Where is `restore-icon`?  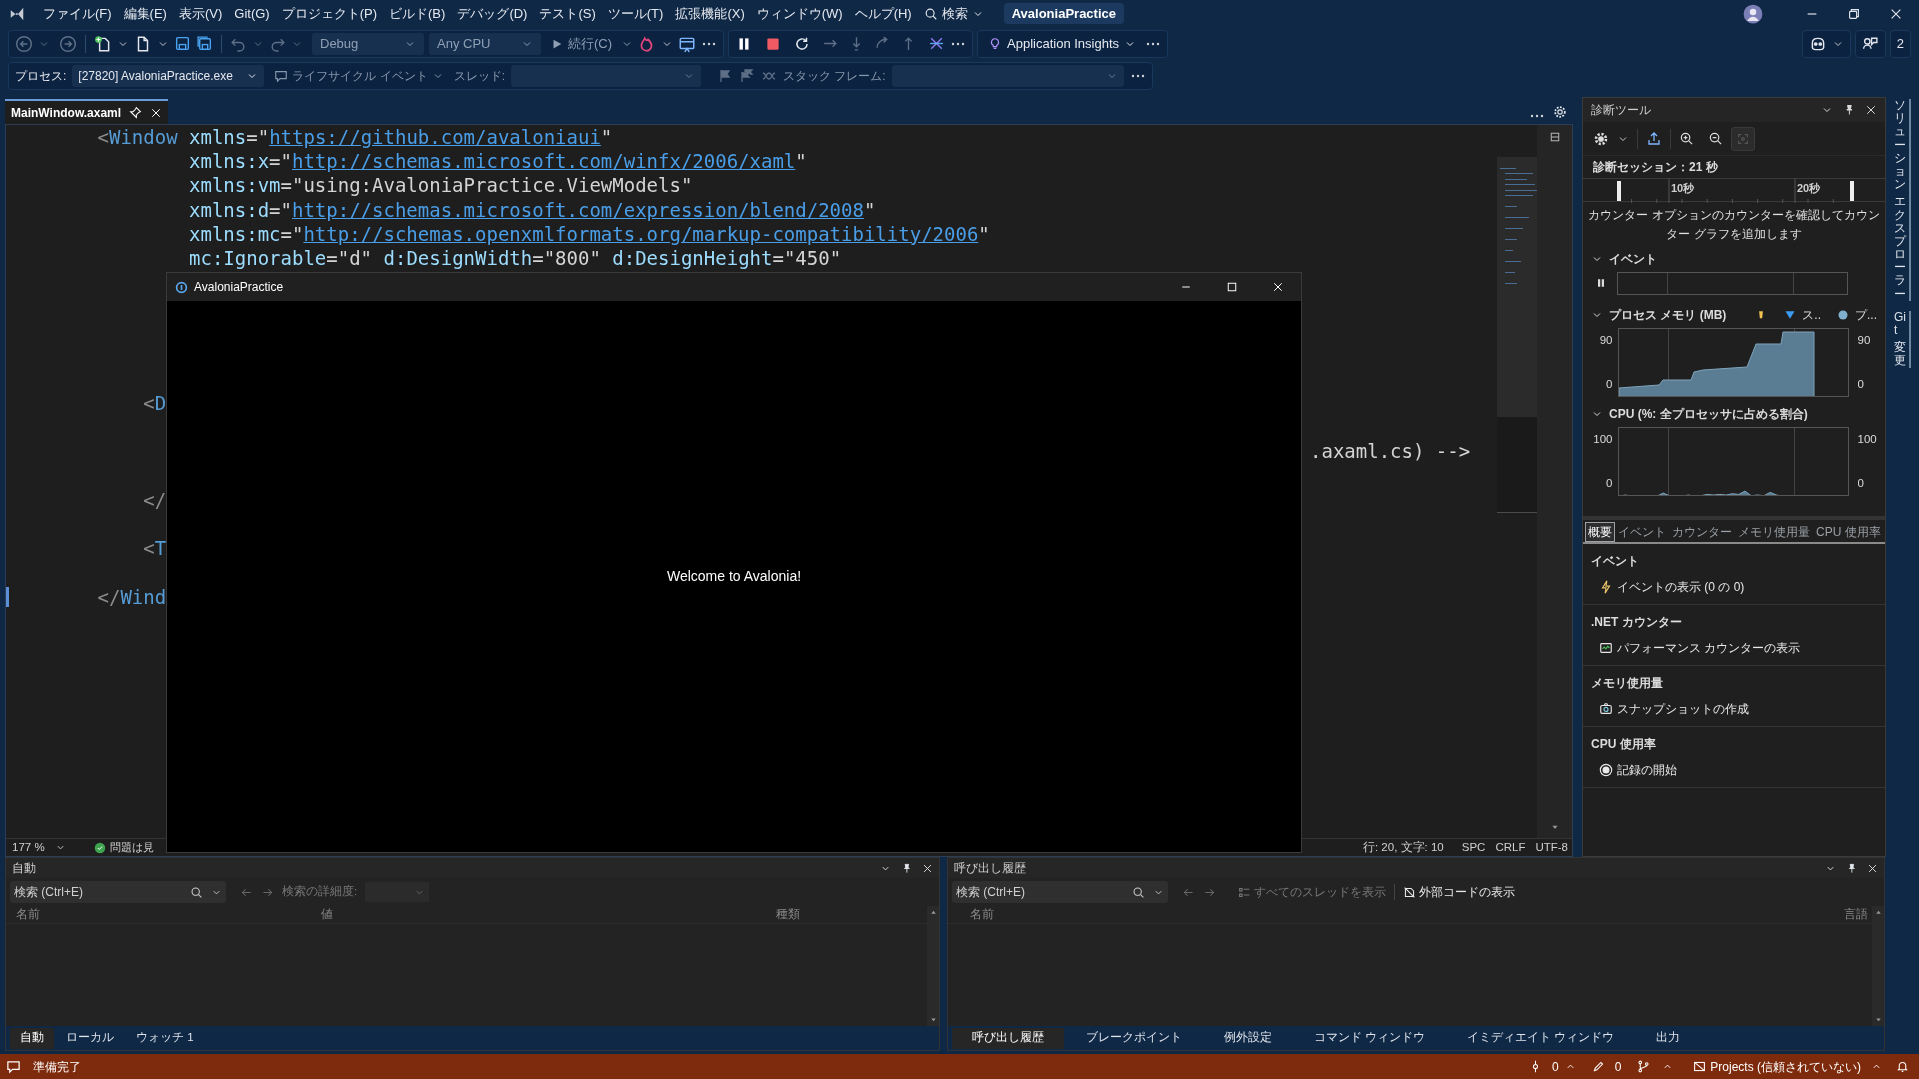
restore-icon is located at coordinates (1854, 13).